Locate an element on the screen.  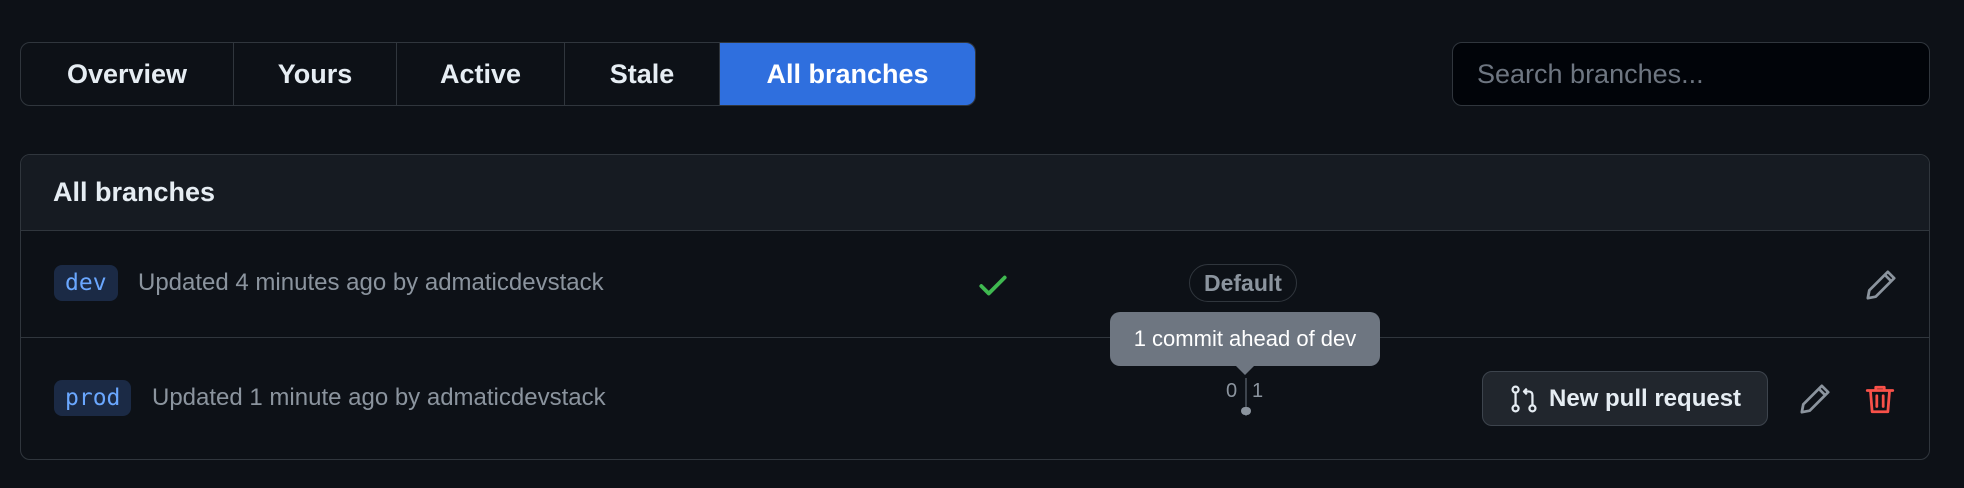
ahead-count: 1 is located at coordinates (1258, 391).